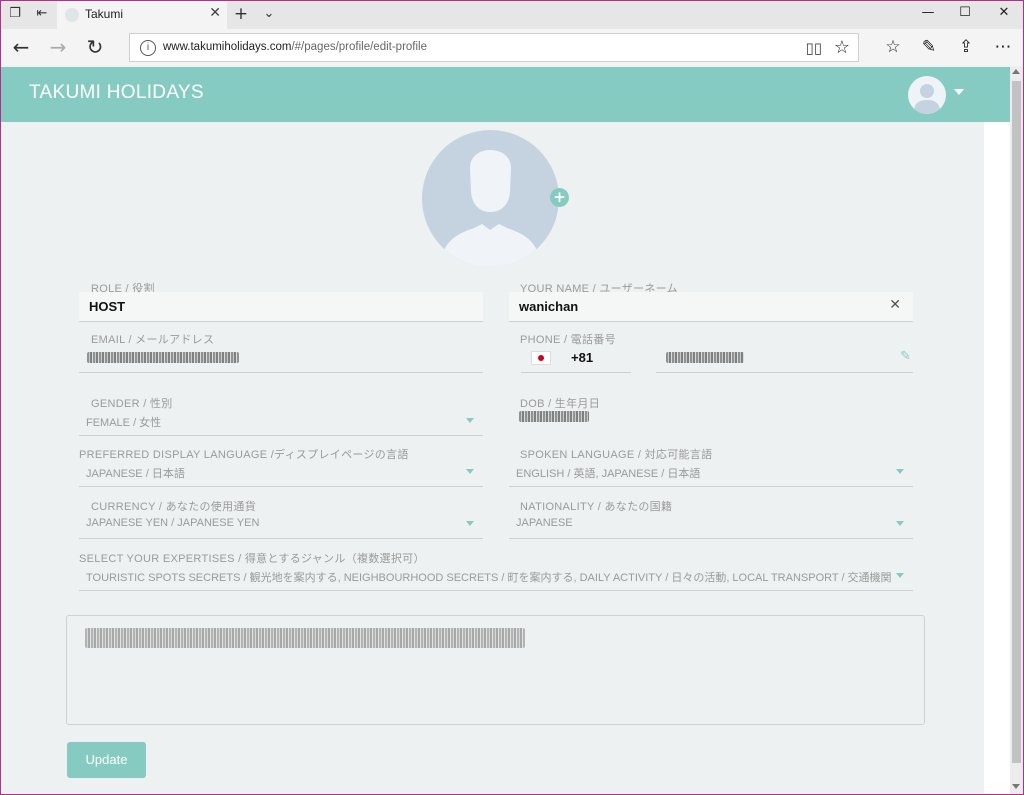 The width and height of the screenshot is (1024, 795). Describe the element at coordinates (929, 47) in the screenshot. I see `notes-icon: ✎` at that location.